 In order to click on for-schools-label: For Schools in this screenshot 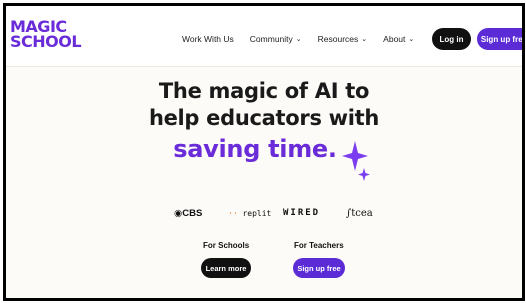, I will do `click(226, 245)`.